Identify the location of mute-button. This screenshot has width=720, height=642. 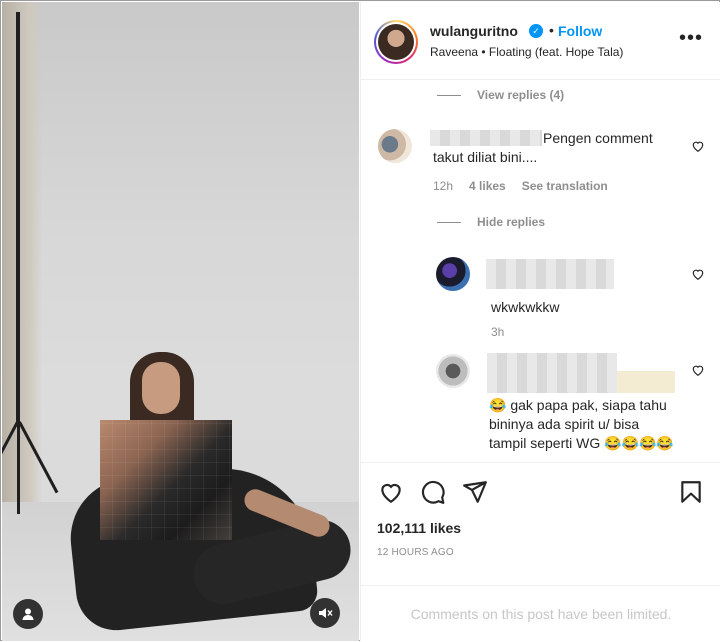
(325, 613).